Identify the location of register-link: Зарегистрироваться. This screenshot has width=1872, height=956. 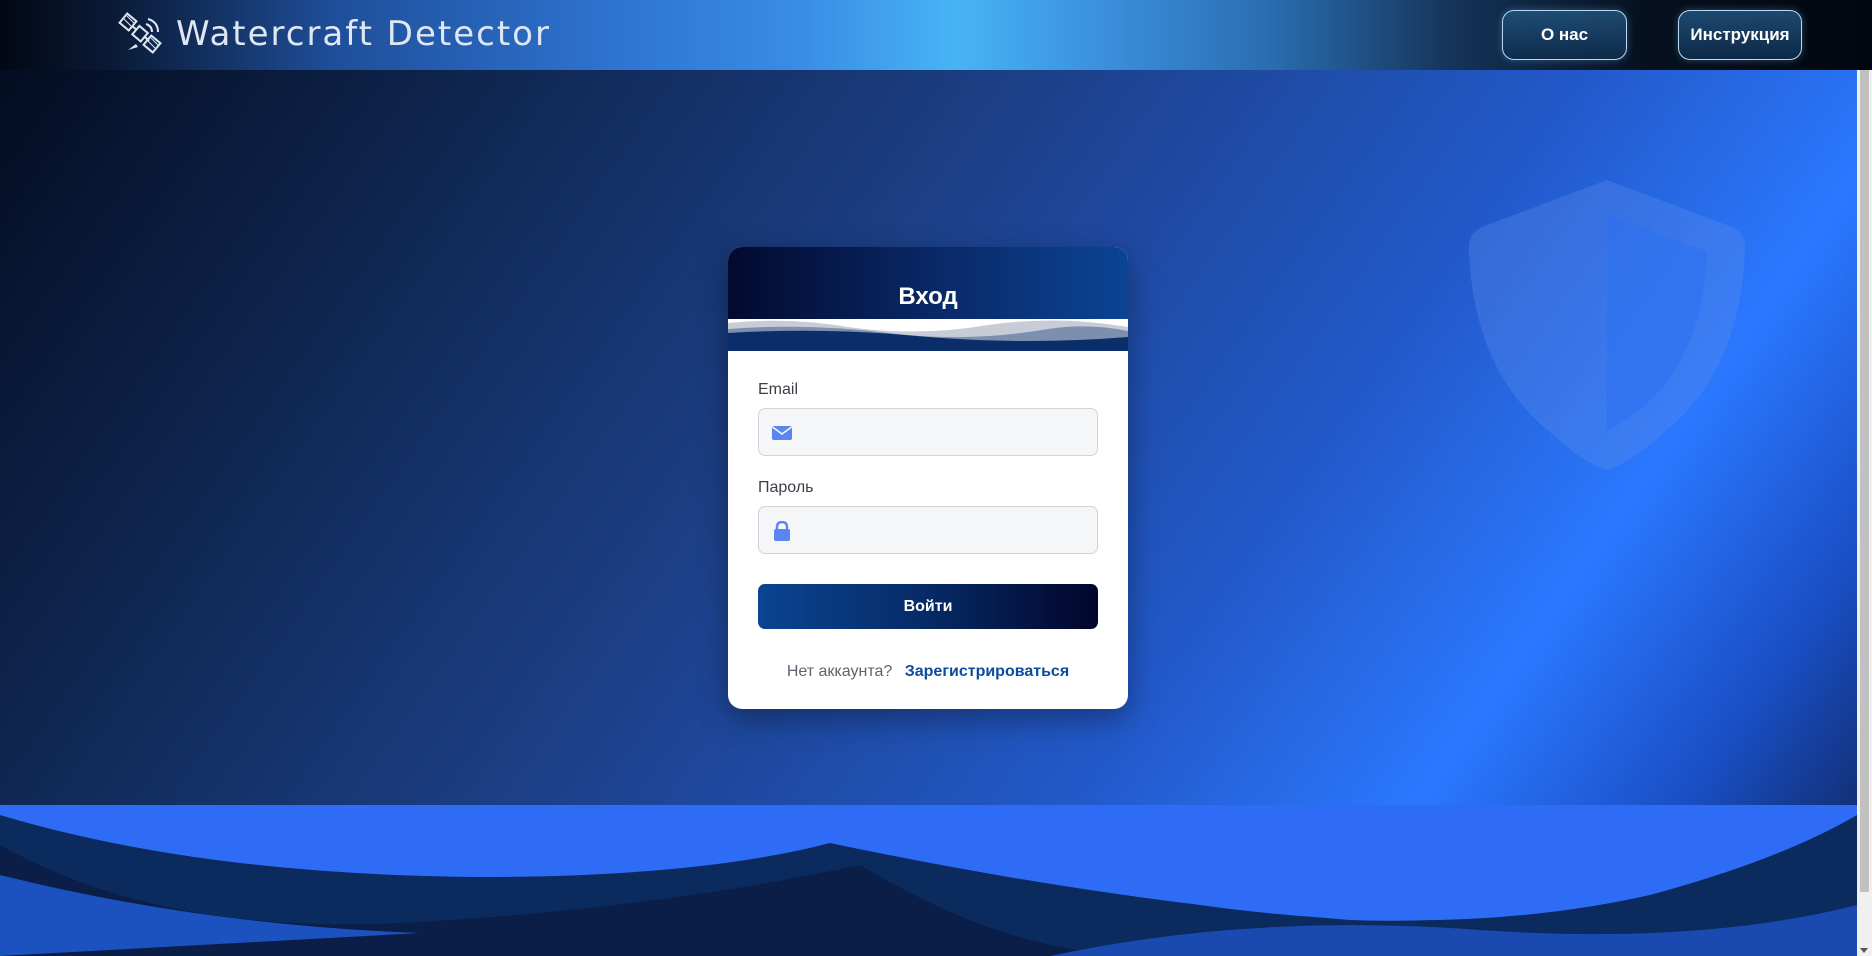
(987, 671).